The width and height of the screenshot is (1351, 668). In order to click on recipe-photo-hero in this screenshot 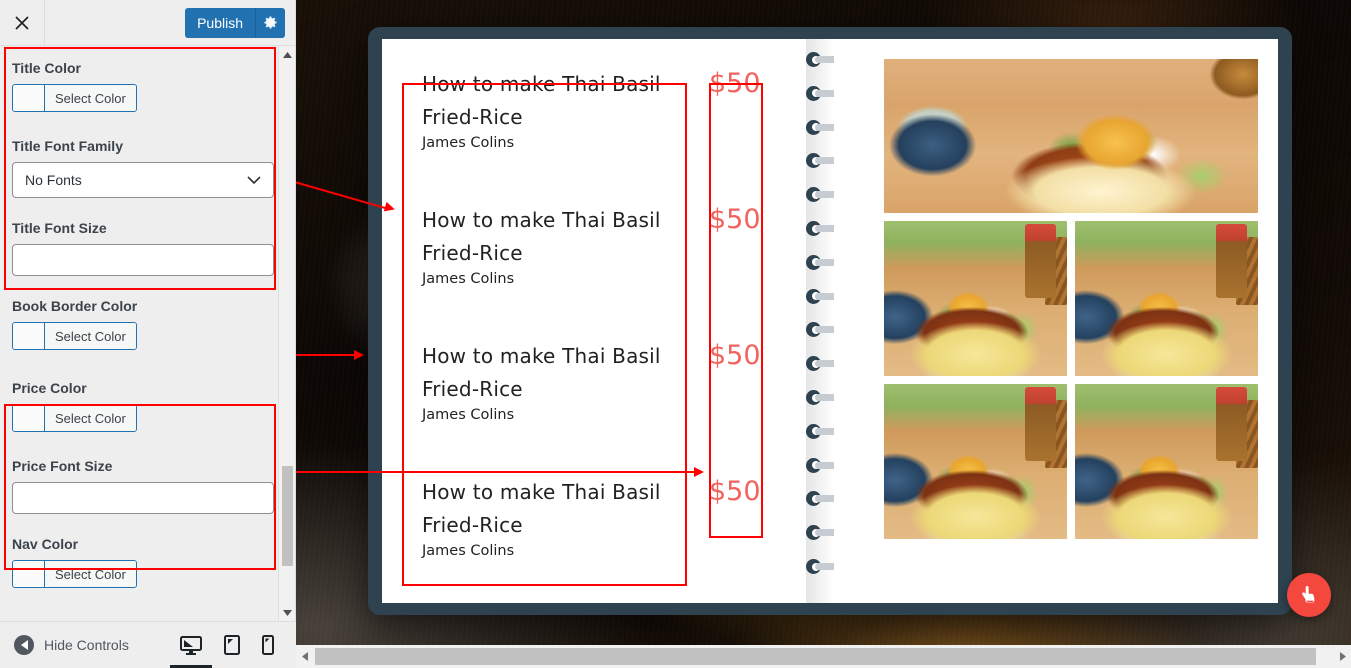, I will do `click(1071, 136)`.